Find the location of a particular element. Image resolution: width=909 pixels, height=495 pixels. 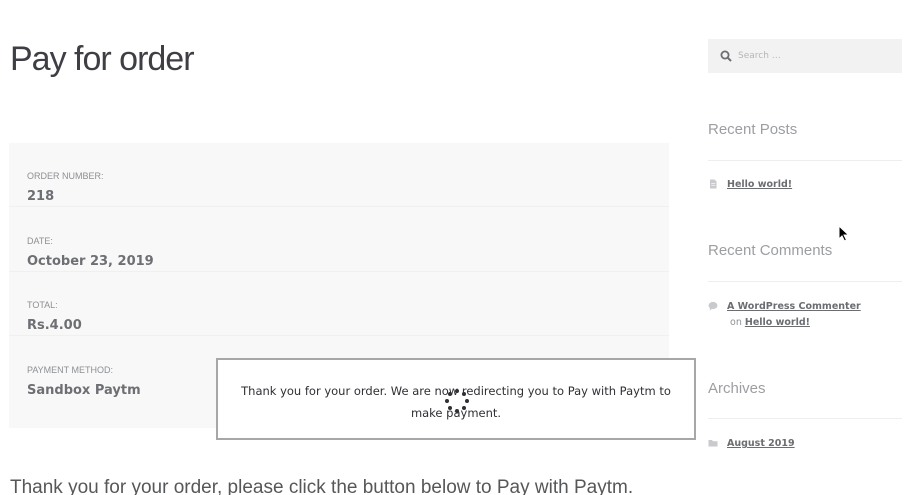

comment-icon is located at coordinates (713, 306).